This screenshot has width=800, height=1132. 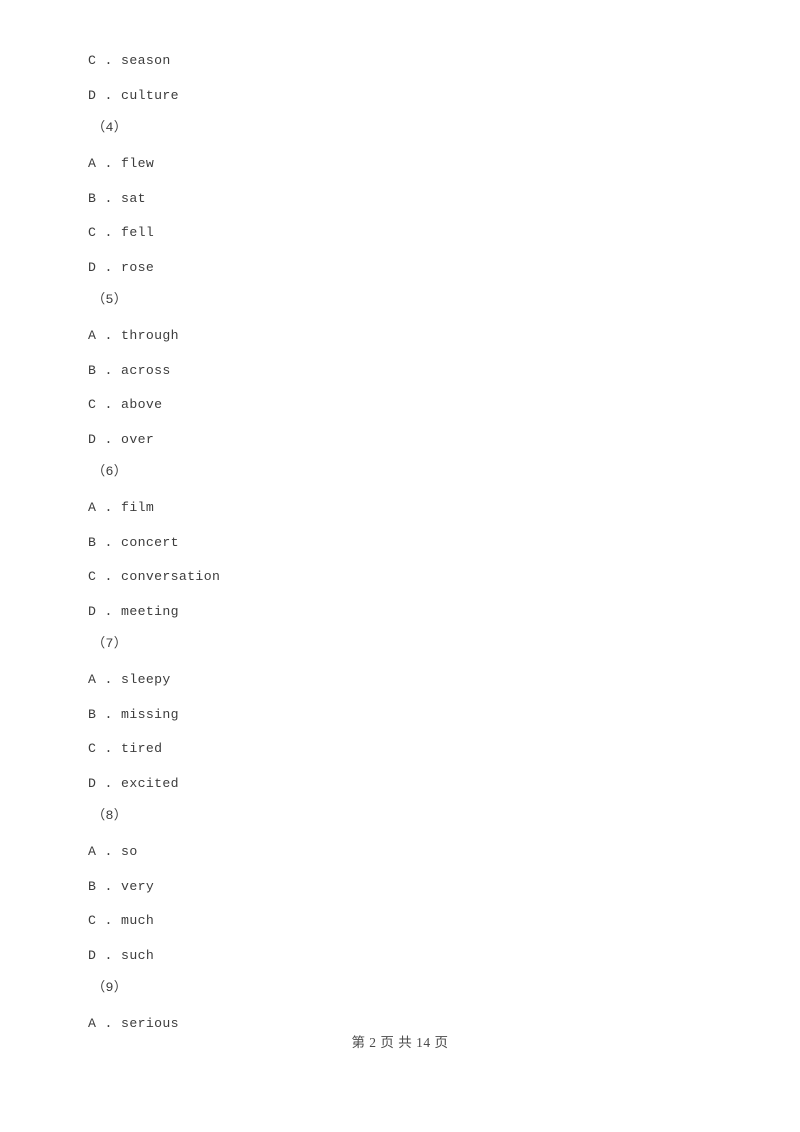 What do you see at coordinates (110, 127) in the screenshot?
I see `question-number: （4）` at bounding box center [110, 127].